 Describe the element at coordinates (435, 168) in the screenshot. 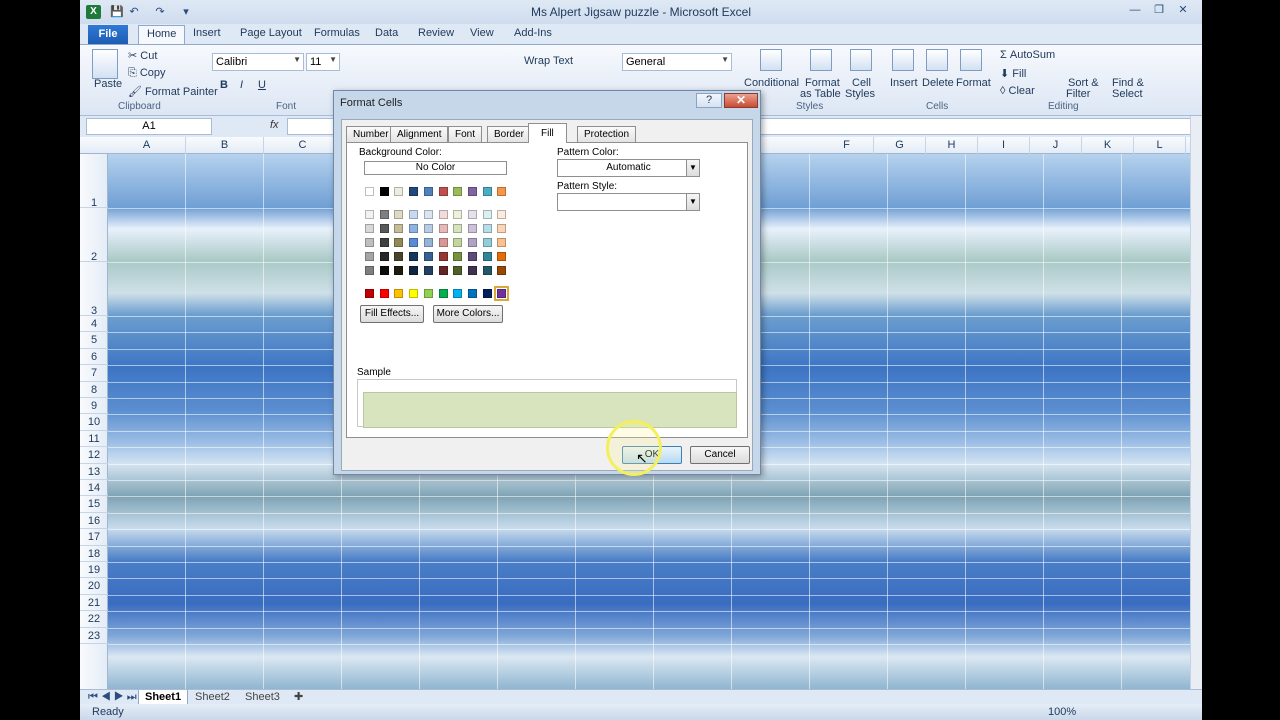

I see `no-color-button: No Color` at that location.